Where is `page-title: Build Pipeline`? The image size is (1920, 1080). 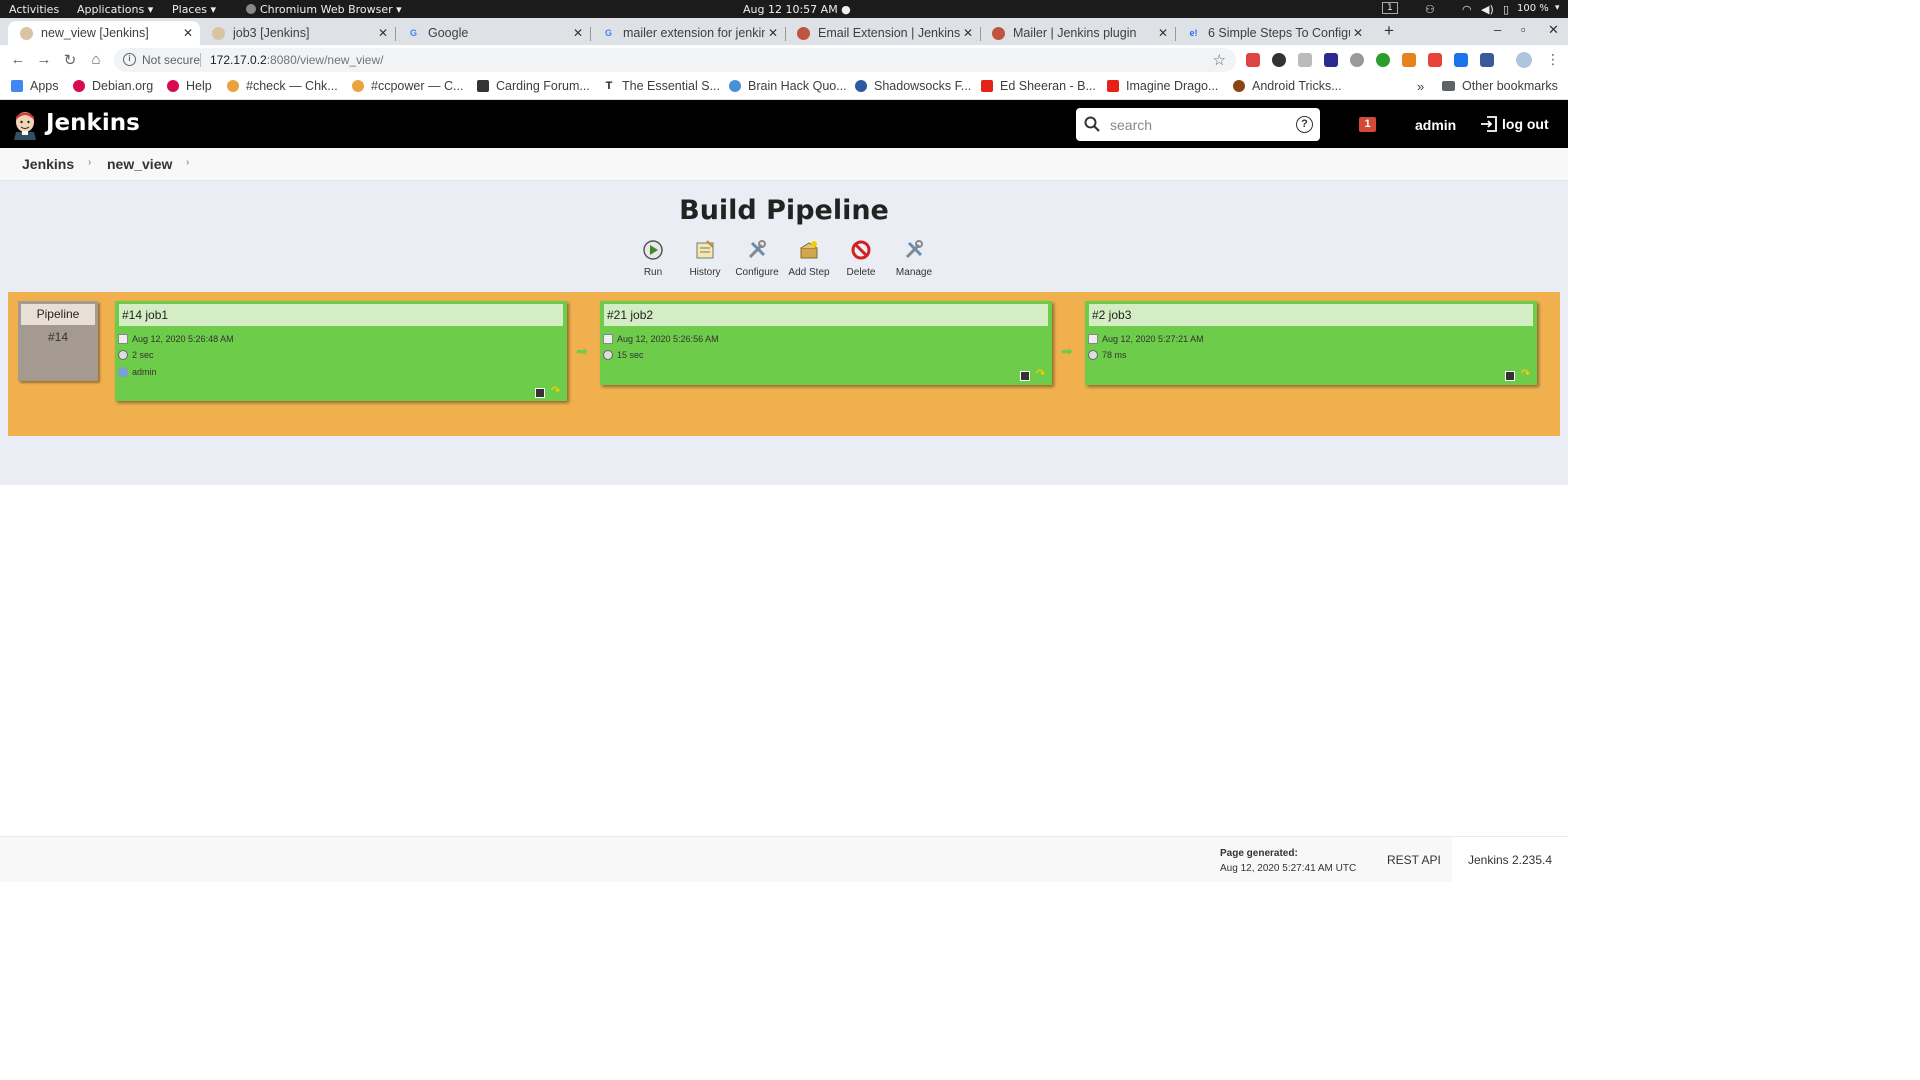
page-title: Build Pipeline is located at coordinates (784, 210).